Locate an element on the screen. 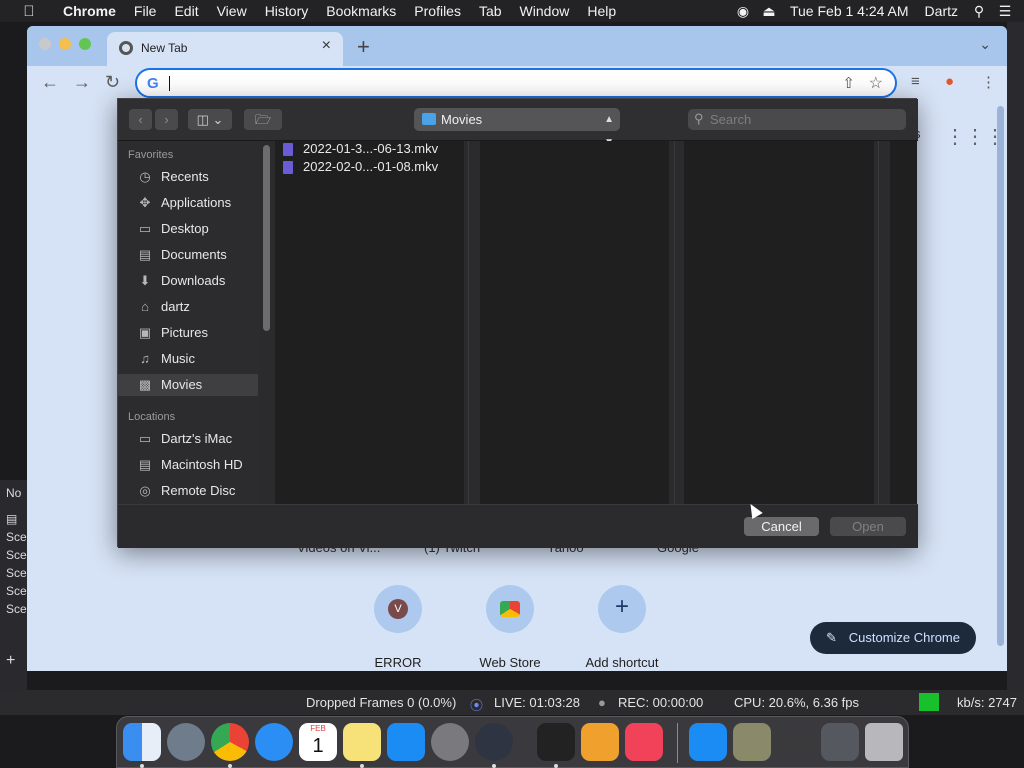 The width and height of the screenshot is (1024, 768). page-scrollbar is located at coordinates (1000, 376).